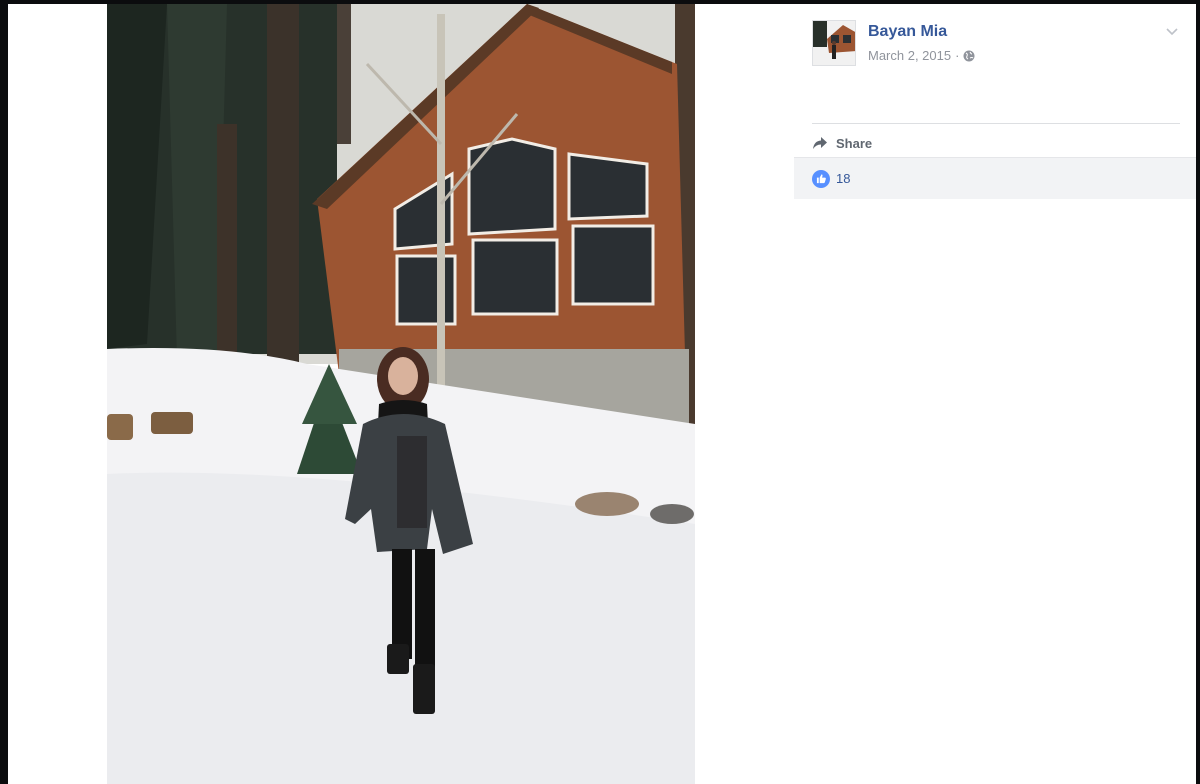  I want to click on share-label: Share, so click(854, 143).